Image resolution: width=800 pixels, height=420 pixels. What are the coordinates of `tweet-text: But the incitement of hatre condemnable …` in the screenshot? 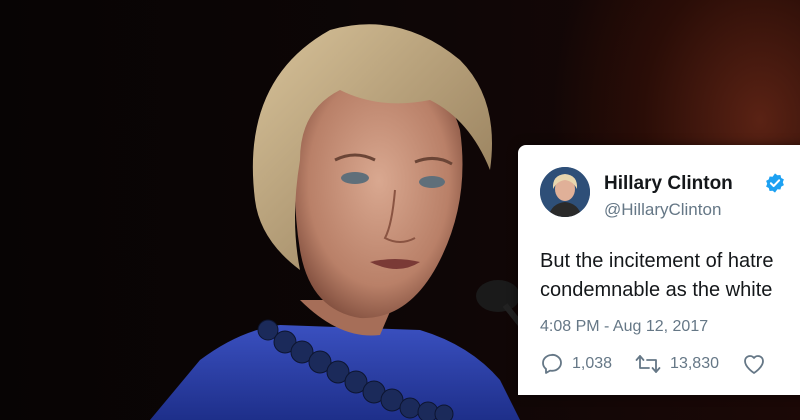 It's located at (670, 276).